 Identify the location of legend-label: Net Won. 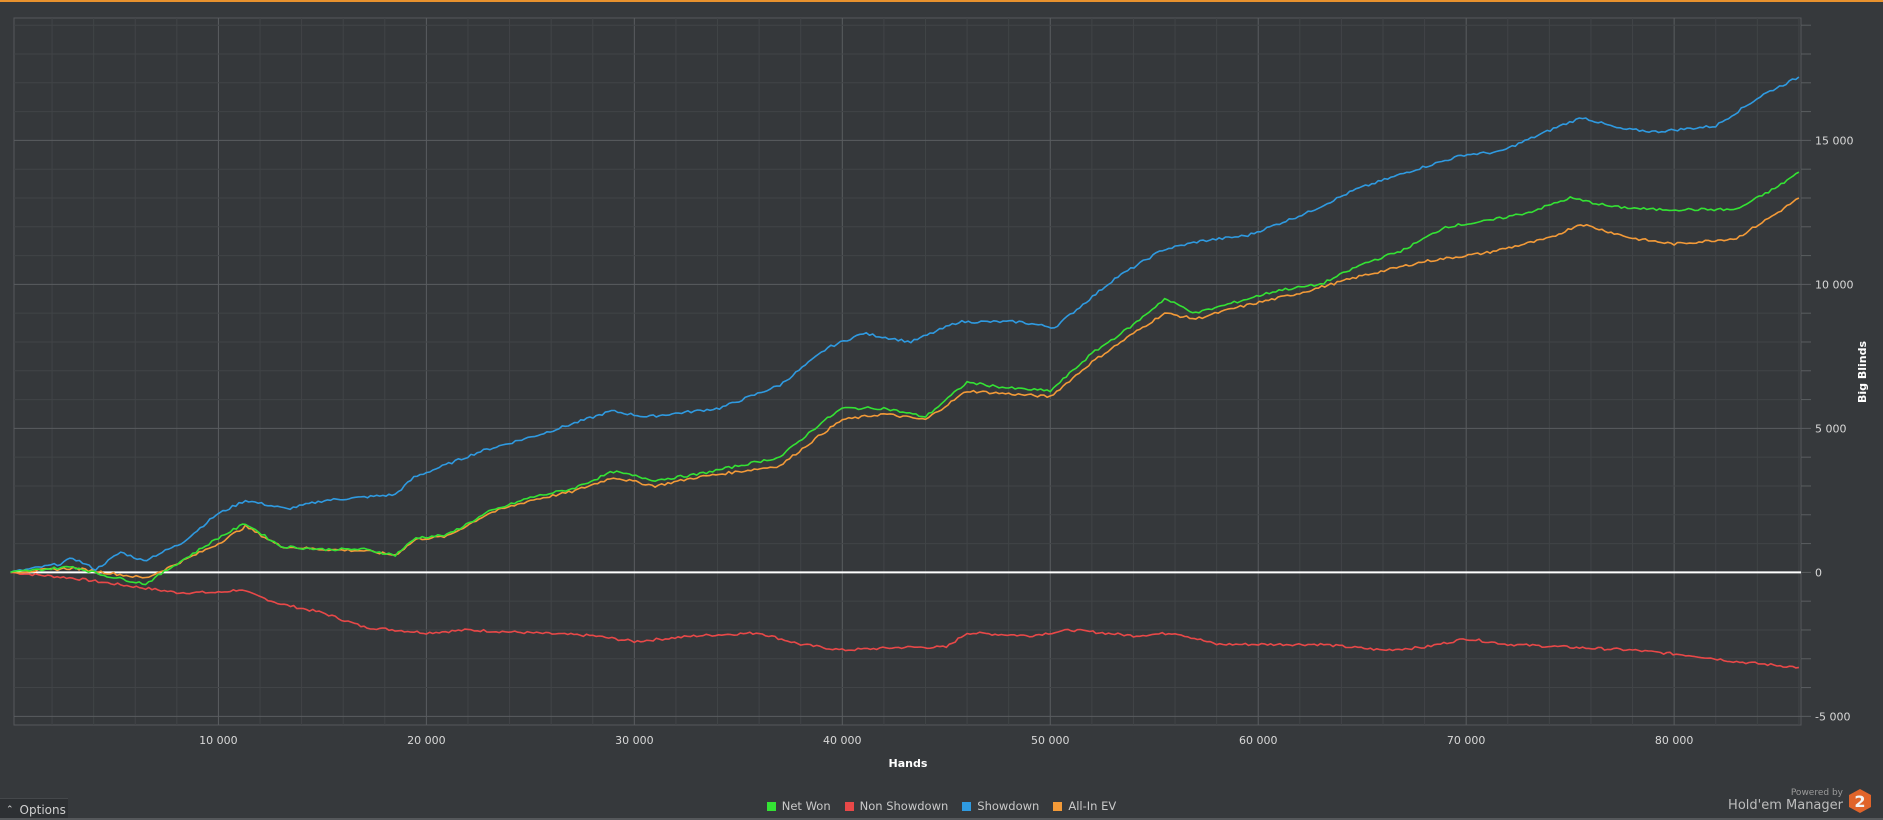
(806, 806).